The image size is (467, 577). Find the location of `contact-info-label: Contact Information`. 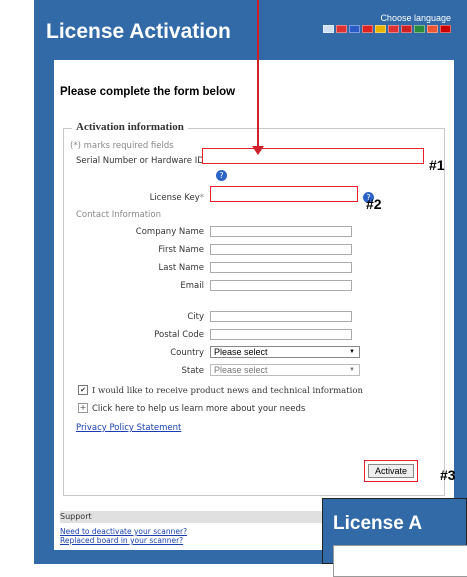

contact-info-label: Contact Information is located at coordinates (118, 215).